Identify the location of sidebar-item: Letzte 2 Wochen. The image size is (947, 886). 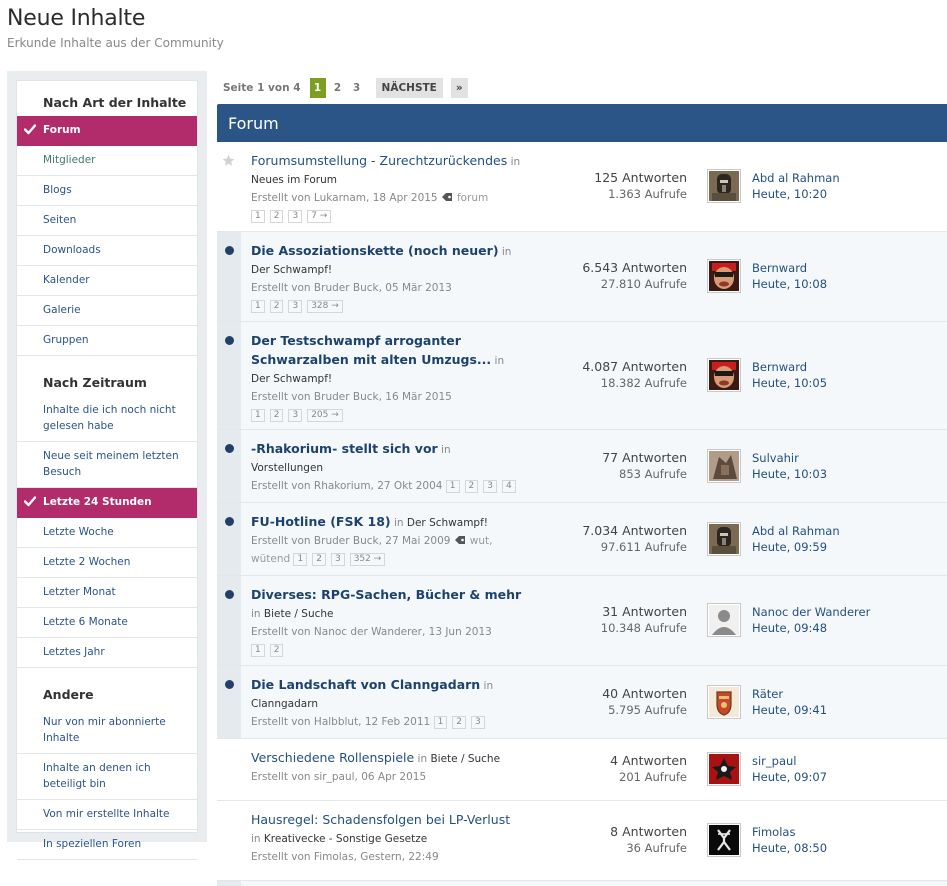
(107, 563).